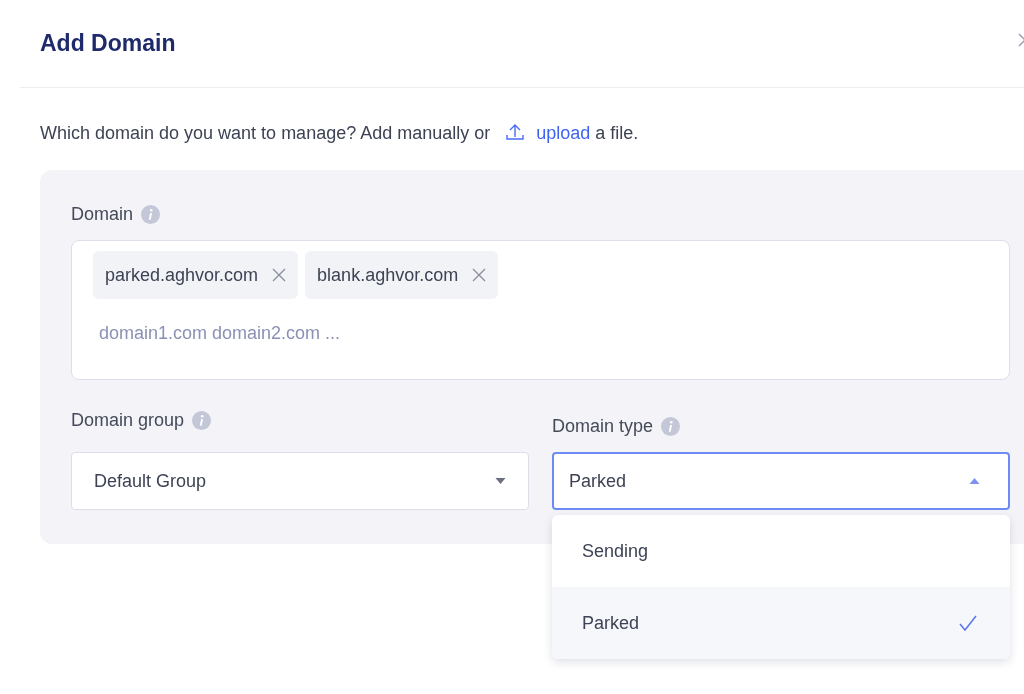 The image size is (1024, 694). What do you see at coordinates (102, 214) in the screenshot?
I see `field-label: Domain` at bounding box center [102, 214].